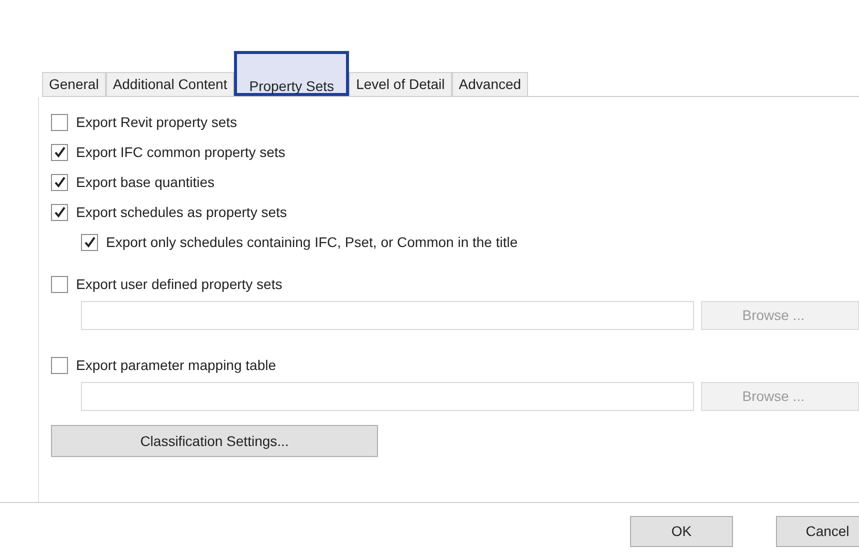 This screenshot has width=859, height=557. Describe the element at coordinates (181, 212) in the screenshot. I see `checkbox-label: Export schedules as property sets` at that location.